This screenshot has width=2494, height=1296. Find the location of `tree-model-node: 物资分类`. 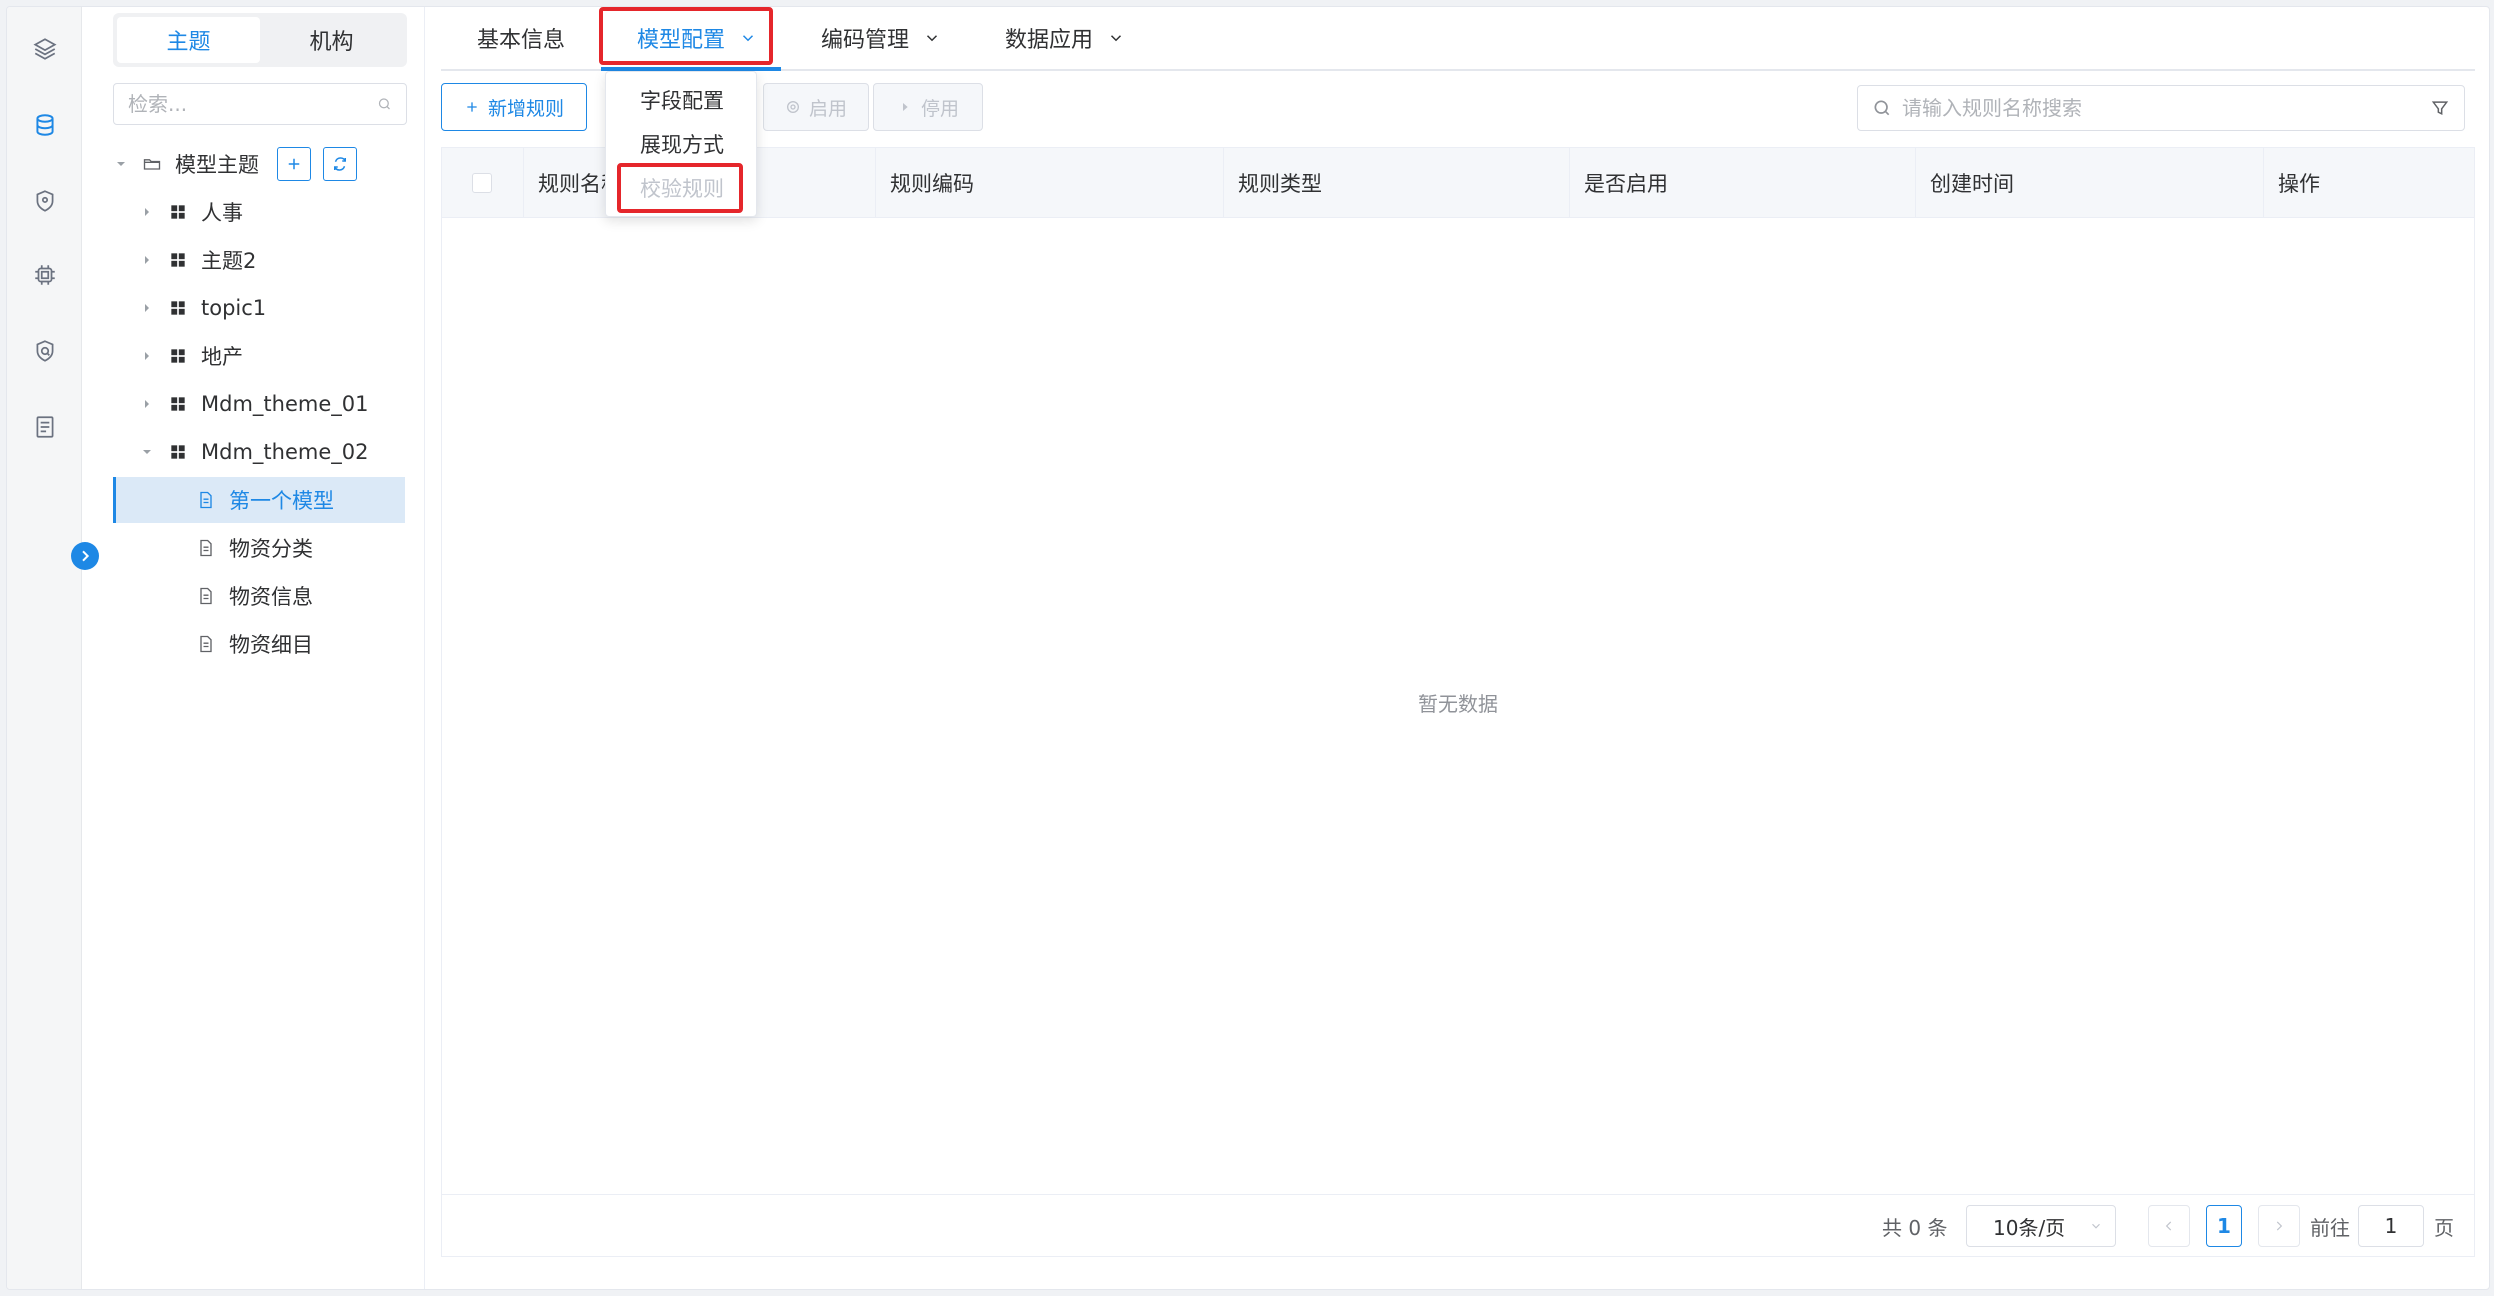

tree-model-node: 物资分类 is located at coordinates (259, 548).